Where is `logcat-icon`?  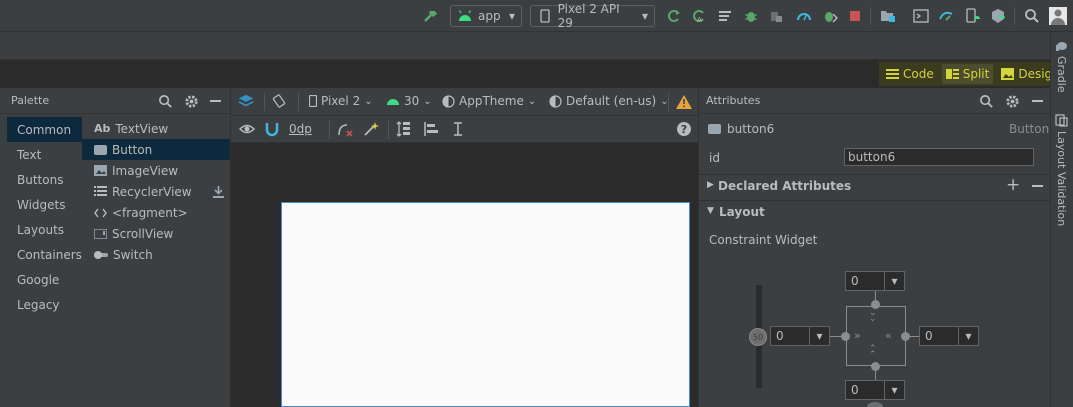
logcat-icon is located at coordinates (725, 16).